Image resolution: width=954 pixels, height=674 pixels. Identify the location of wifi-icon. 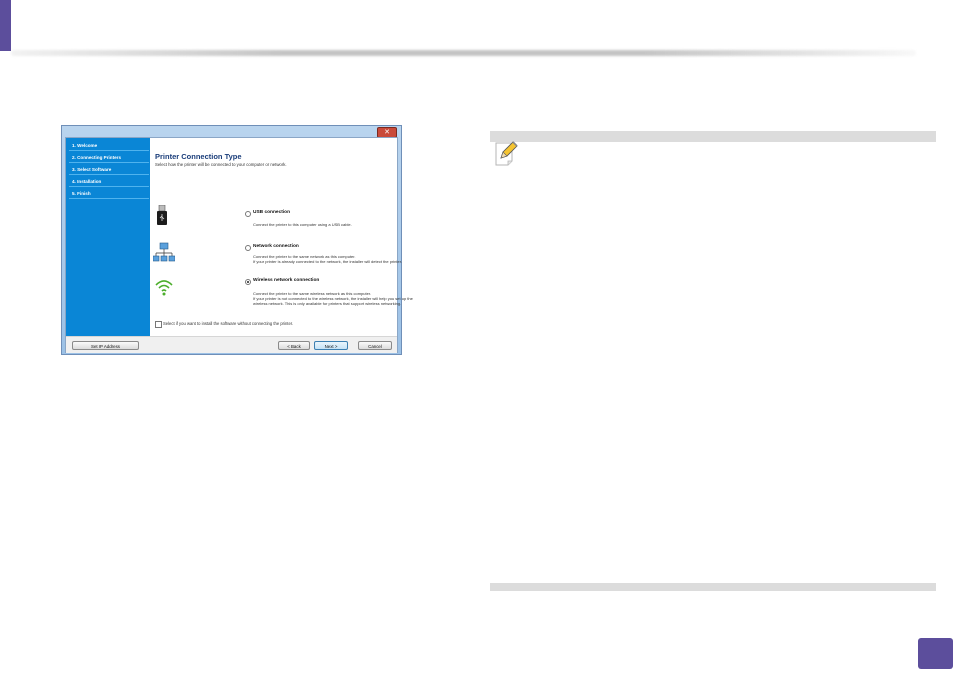
(164, 288).